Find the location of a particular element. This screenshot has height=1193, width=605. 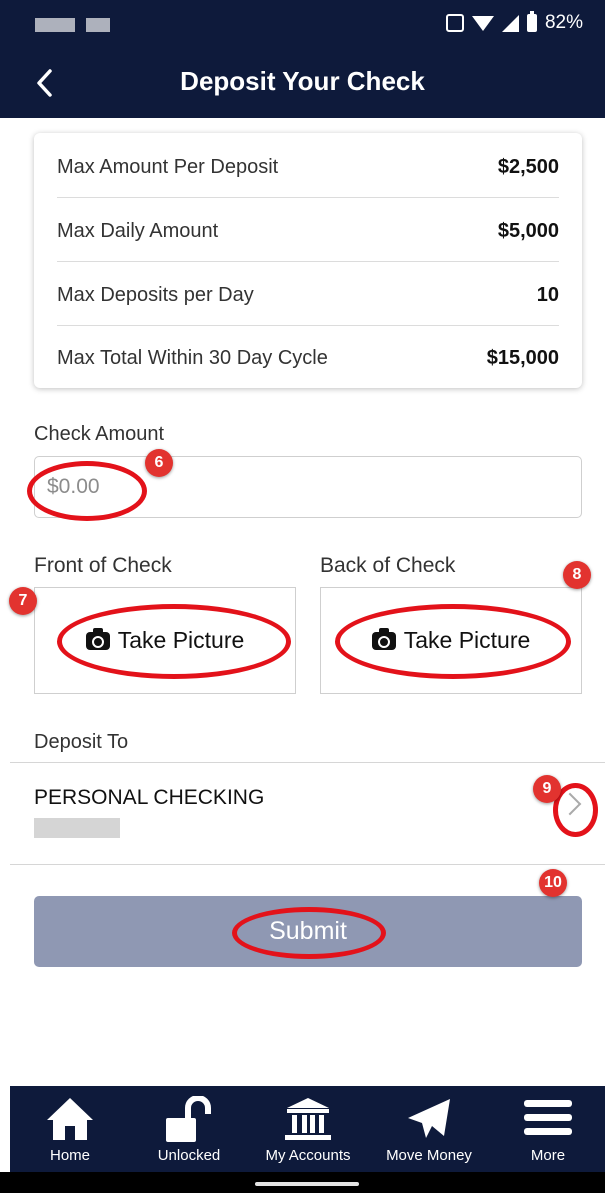

battery-percent: 82% is located at coordinates (563, 22).